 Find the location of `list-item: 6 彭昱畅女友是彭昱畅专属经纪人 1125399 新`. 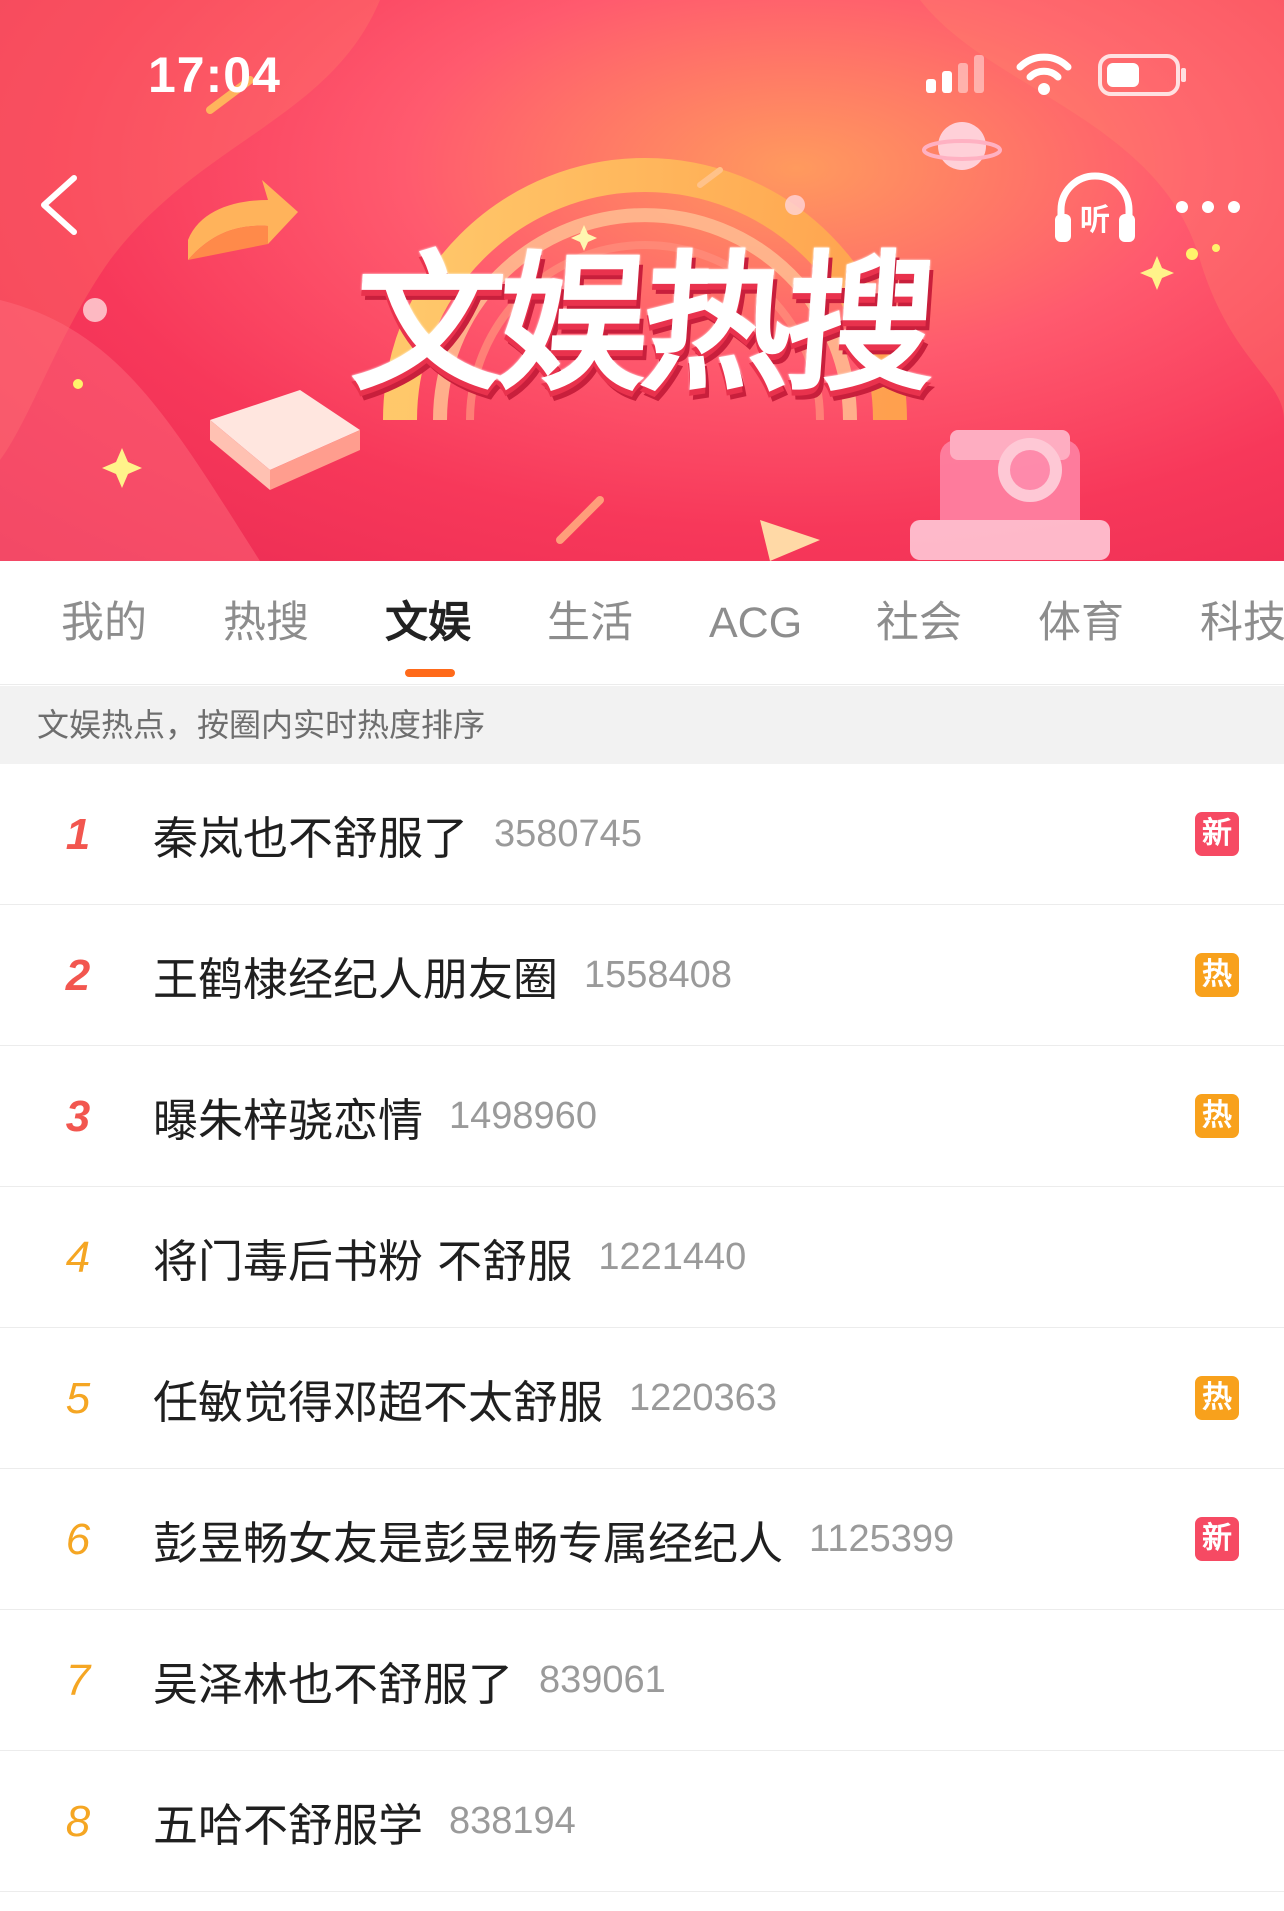

list-item: 6 彭昱畅女友是彭昱畅专属经纪人 1125399 新 is located at coordinates (642, 1539).